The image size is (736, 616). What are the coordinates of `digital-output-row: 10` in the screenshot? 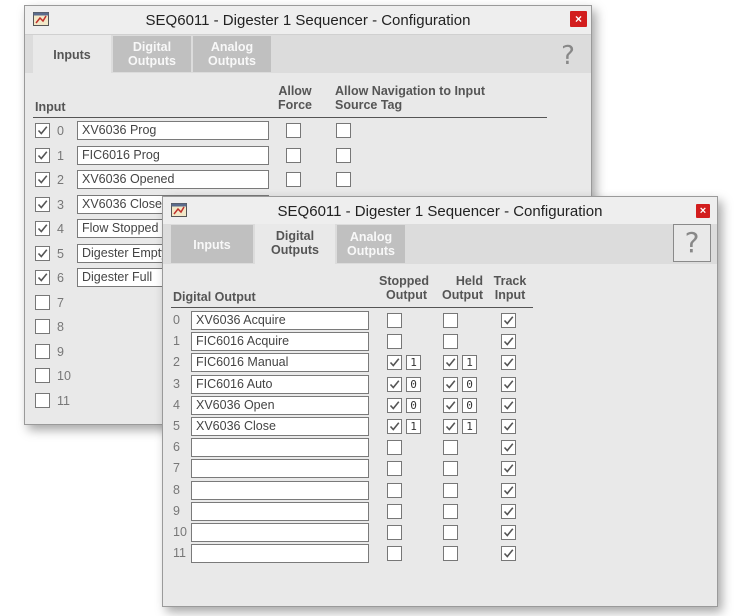 It's located at (438, 533).